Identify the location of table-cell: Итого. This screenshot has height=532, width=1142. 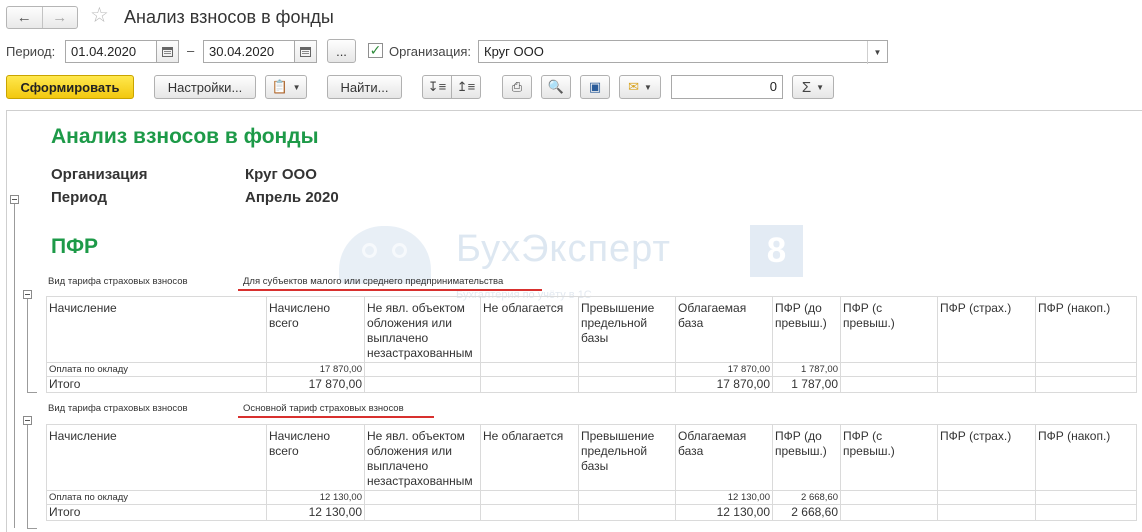
(156, 384).